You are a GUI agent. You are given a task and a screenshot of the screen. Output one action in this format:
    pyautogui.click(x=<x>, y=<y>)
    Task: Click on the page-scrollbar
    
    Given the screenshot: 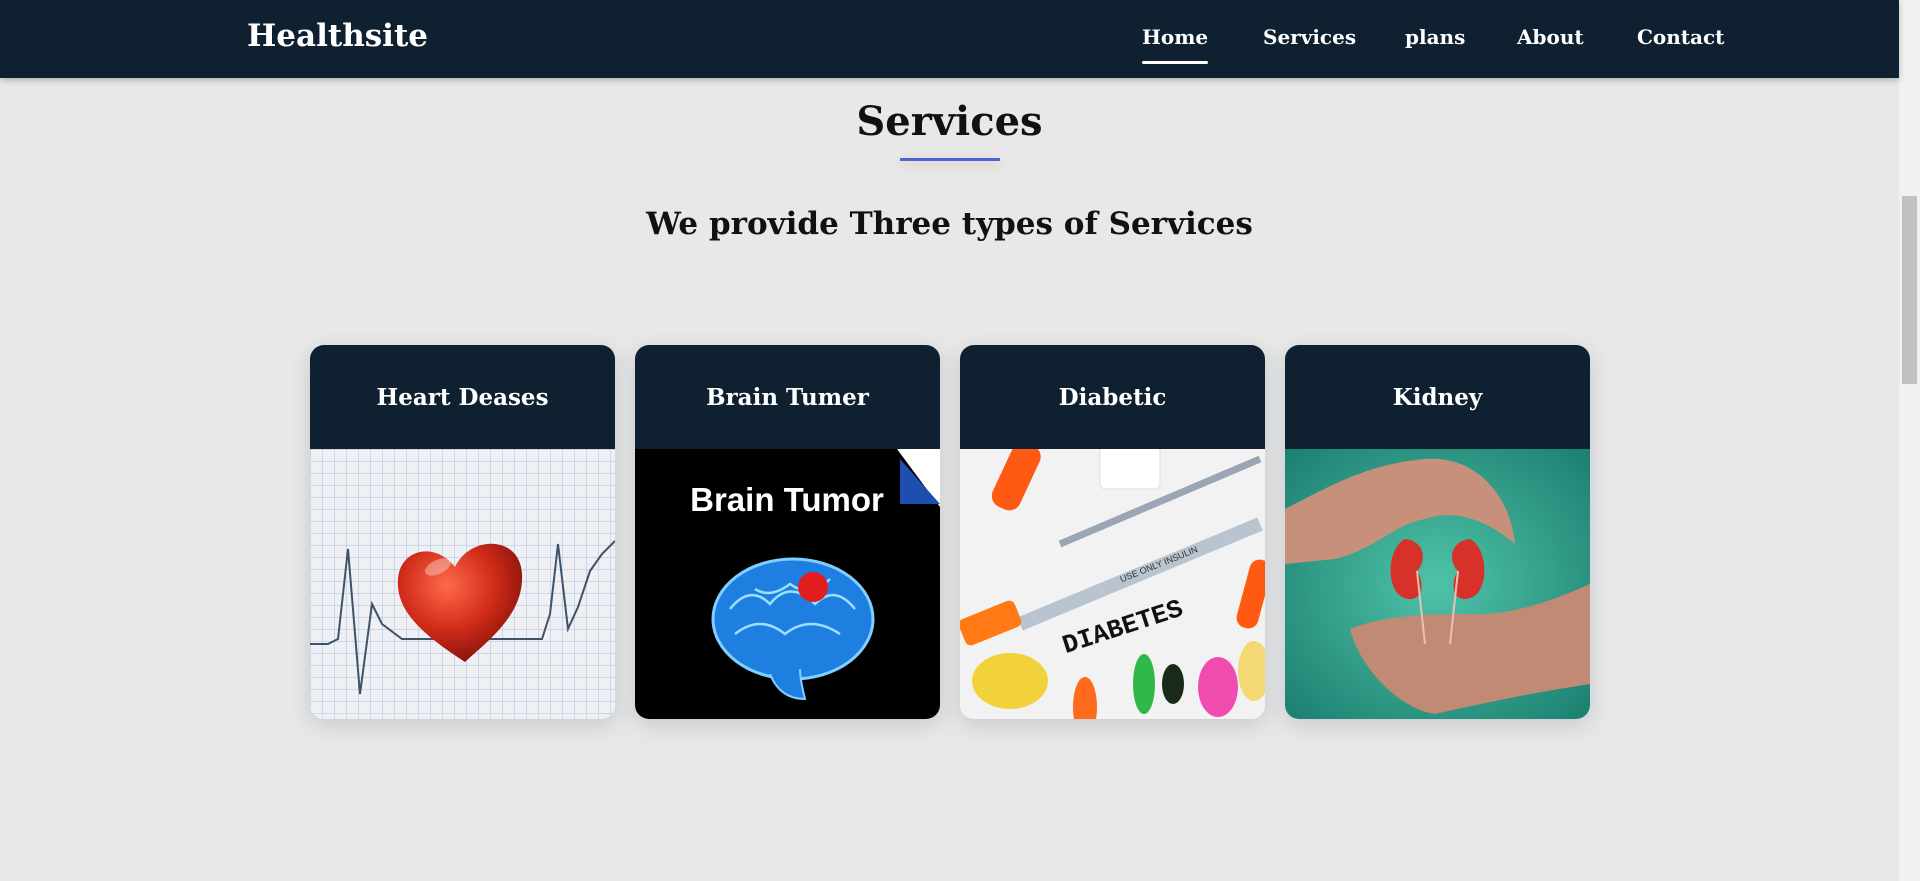 What is the action you would take?
    pyautogui.click(x=1909, y=440)
    